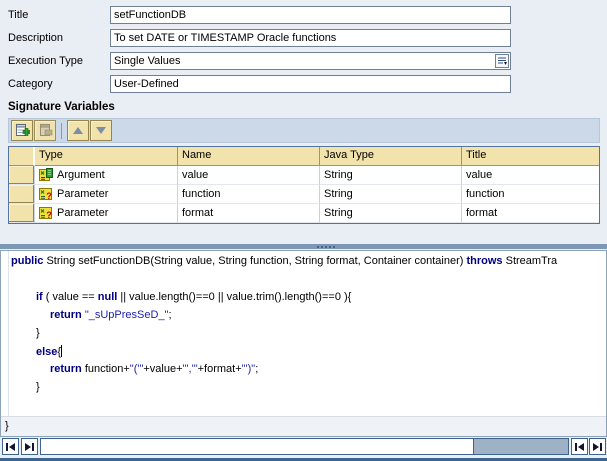 This screenshot has width=607, height=461. What do you see at coordinates (27, 261) in the screenshot?
I see `code-token: public` at bounding box center [27, 261].